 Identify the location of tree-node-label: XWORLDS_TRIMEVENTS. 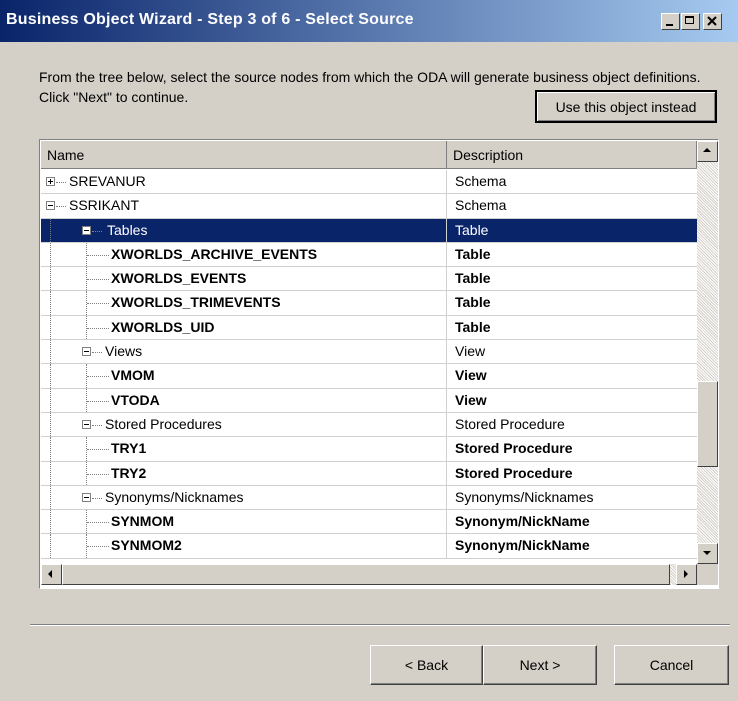
(196, 302).